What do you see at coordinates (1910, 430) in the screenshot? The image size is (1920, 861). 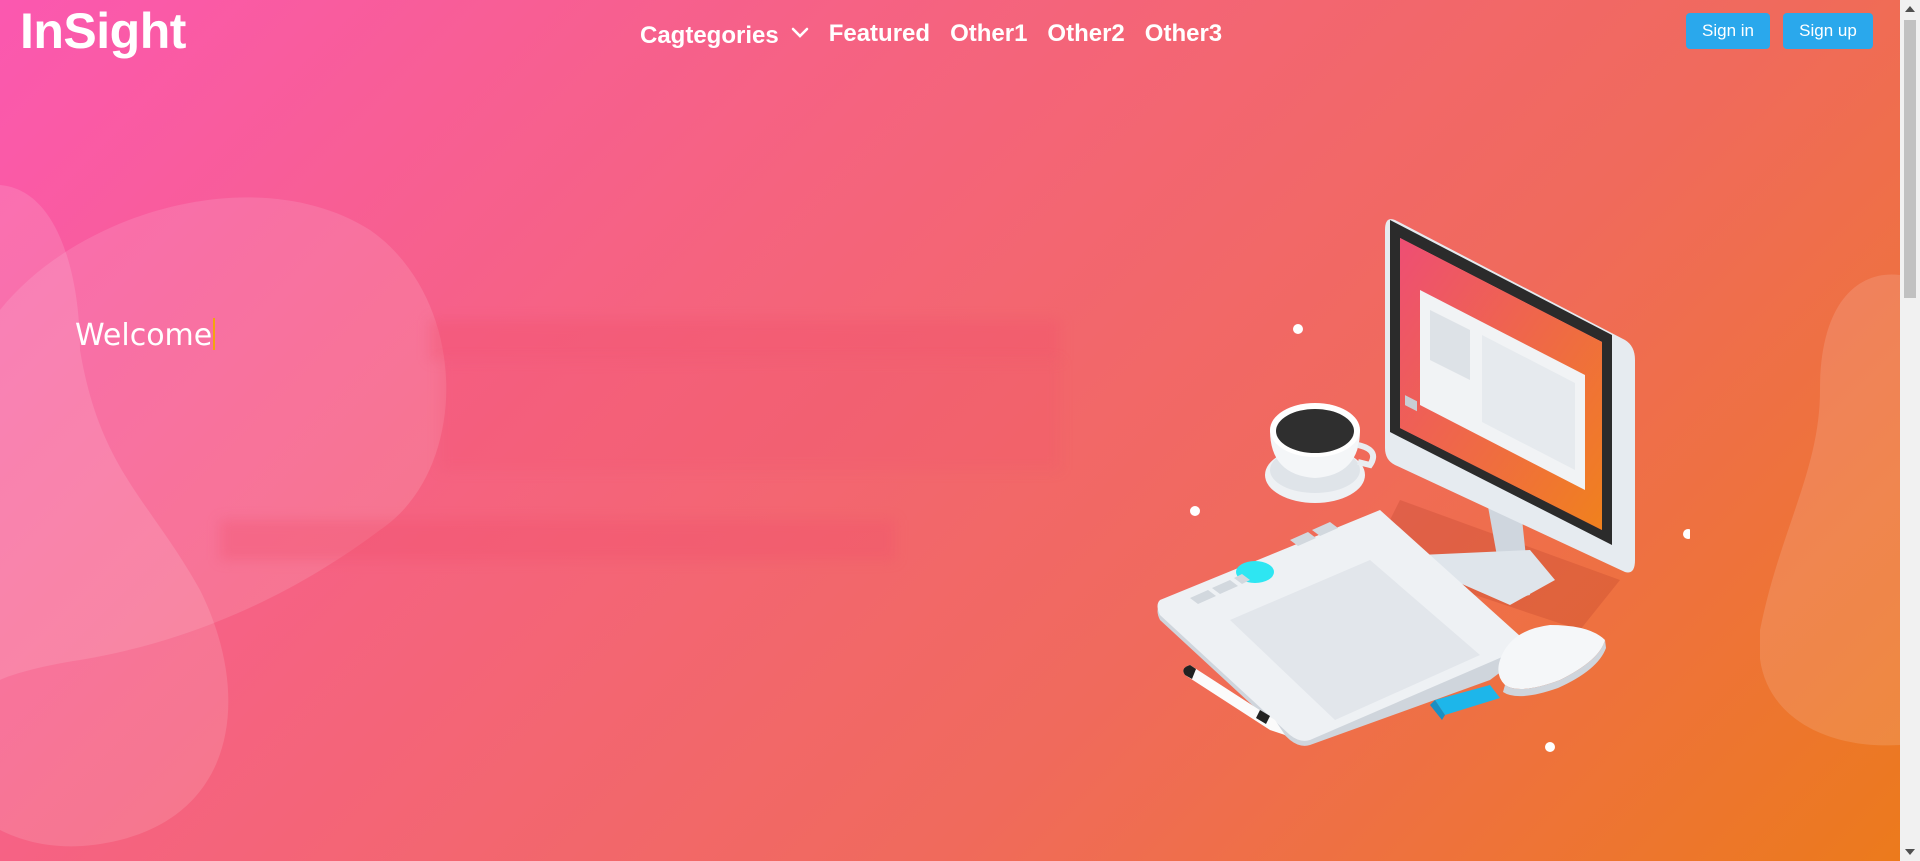 I see `page-scrollbar` at bounding box center [1910, 430].